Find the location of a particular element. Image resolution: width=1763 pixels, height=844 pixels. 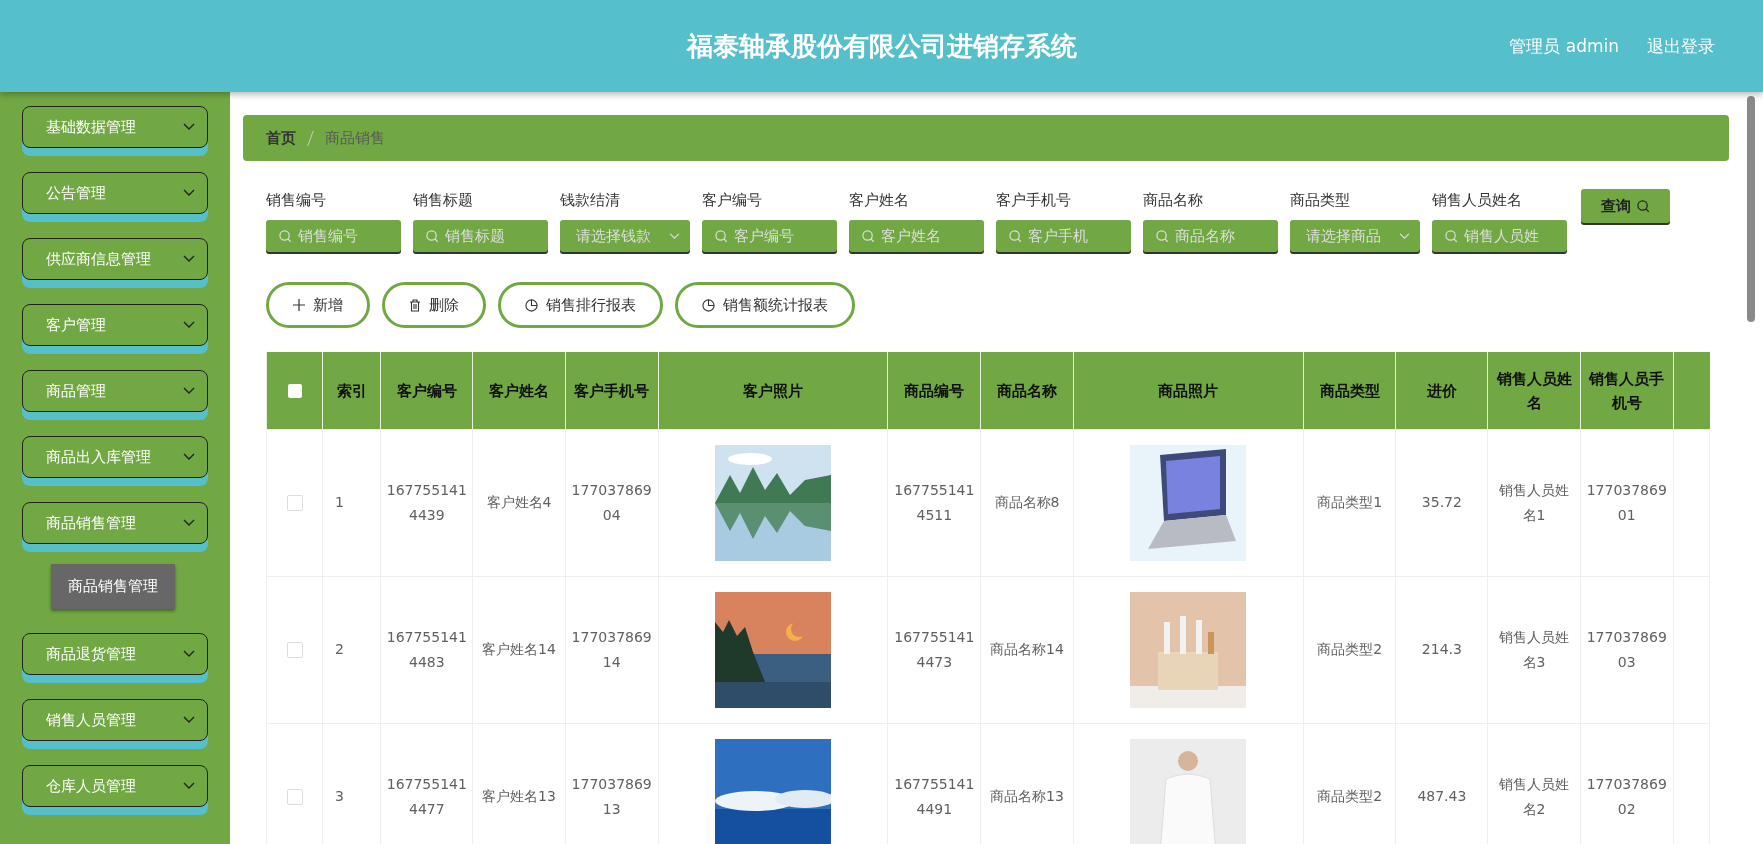

table-cell: 1677551414473 is located at coordinates (934, 650).